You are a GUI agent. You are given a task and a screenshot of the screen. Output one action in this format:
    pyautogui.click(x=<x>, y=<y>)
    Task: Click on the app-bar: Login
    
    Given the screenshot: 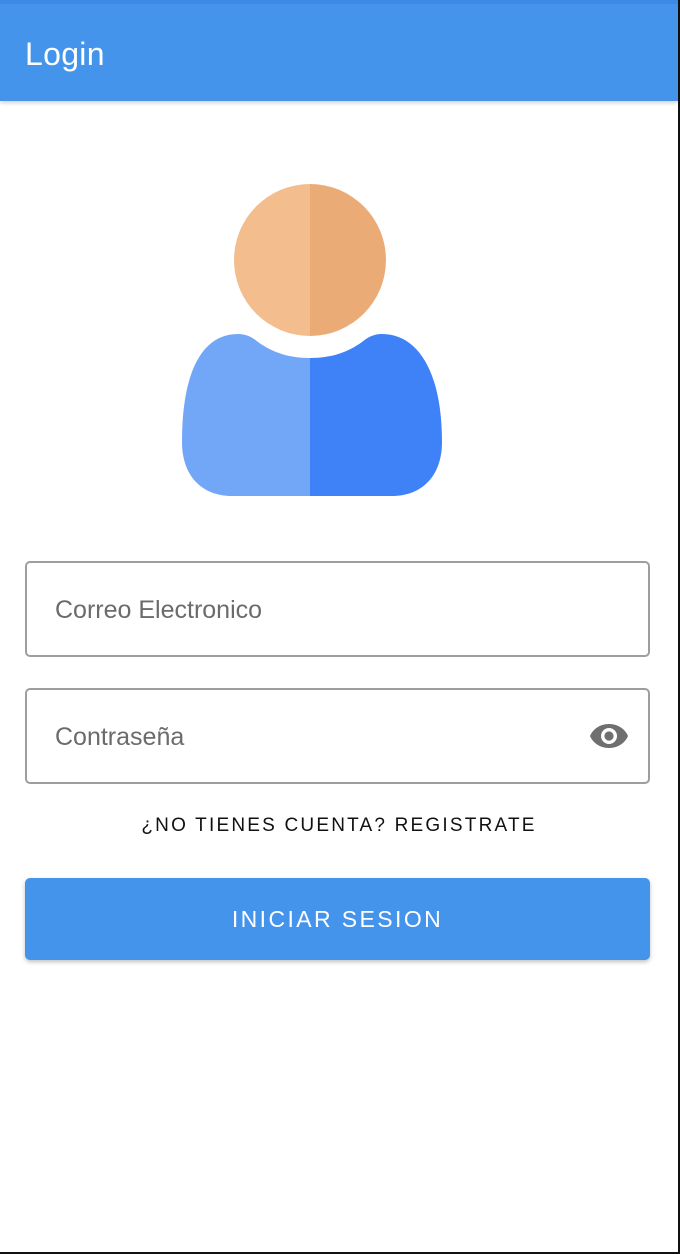 What is the action you would take?
    pyautogui.click(x=339, y=50)
    